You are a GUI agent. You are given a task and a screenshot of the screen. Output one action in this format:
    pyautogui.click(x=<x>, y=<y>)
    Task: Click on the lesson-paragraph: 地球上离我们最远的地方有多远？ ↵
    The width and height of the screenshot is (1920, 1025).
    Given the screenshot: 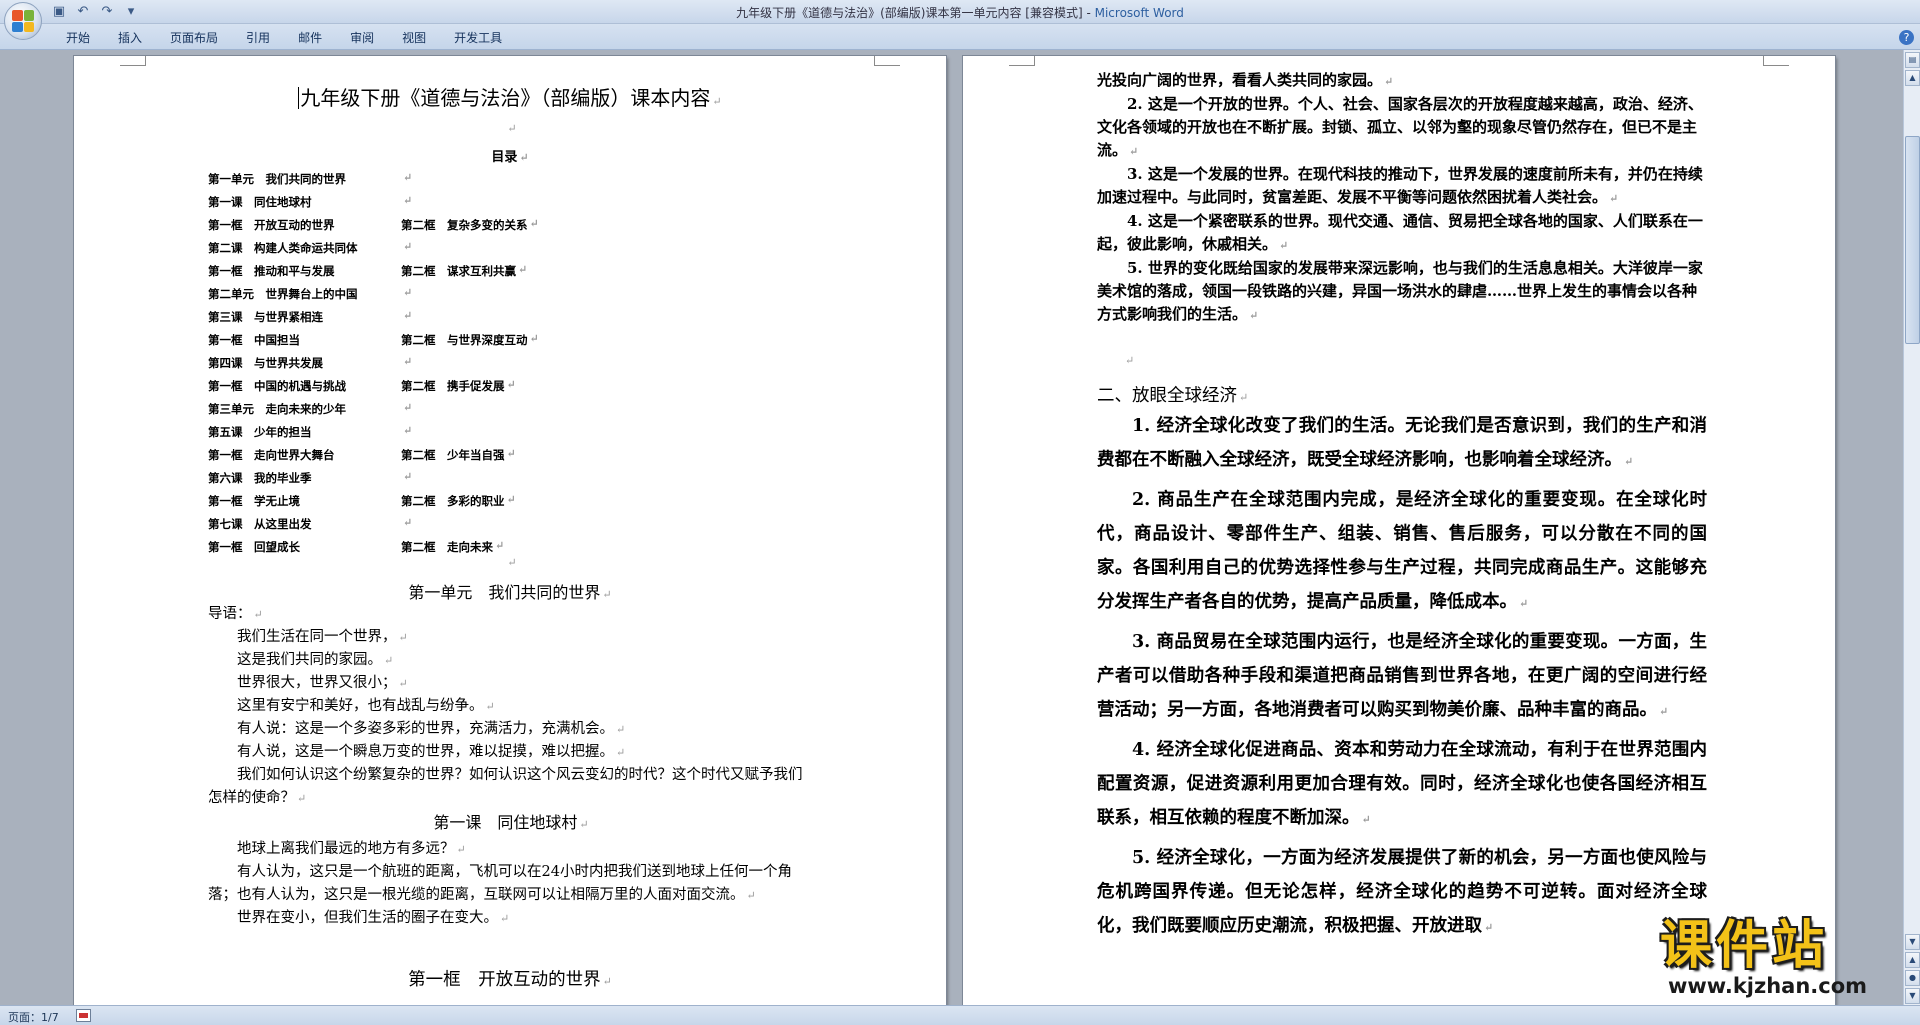 What is the action you would take?
    pyautogui.click(x=511, y=849)
    